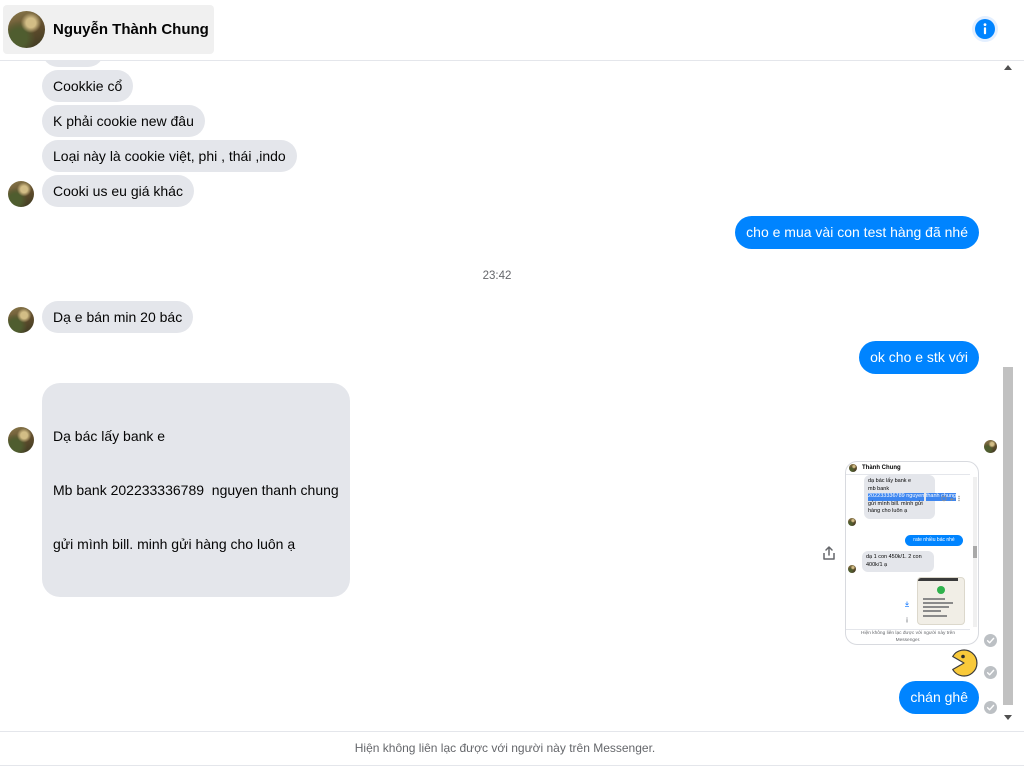 The width and height of the screenshot is (1024, 781). Describe the element at coordinates (73, 64) in the screenshot. I see `message-bubble-partial` at that location.